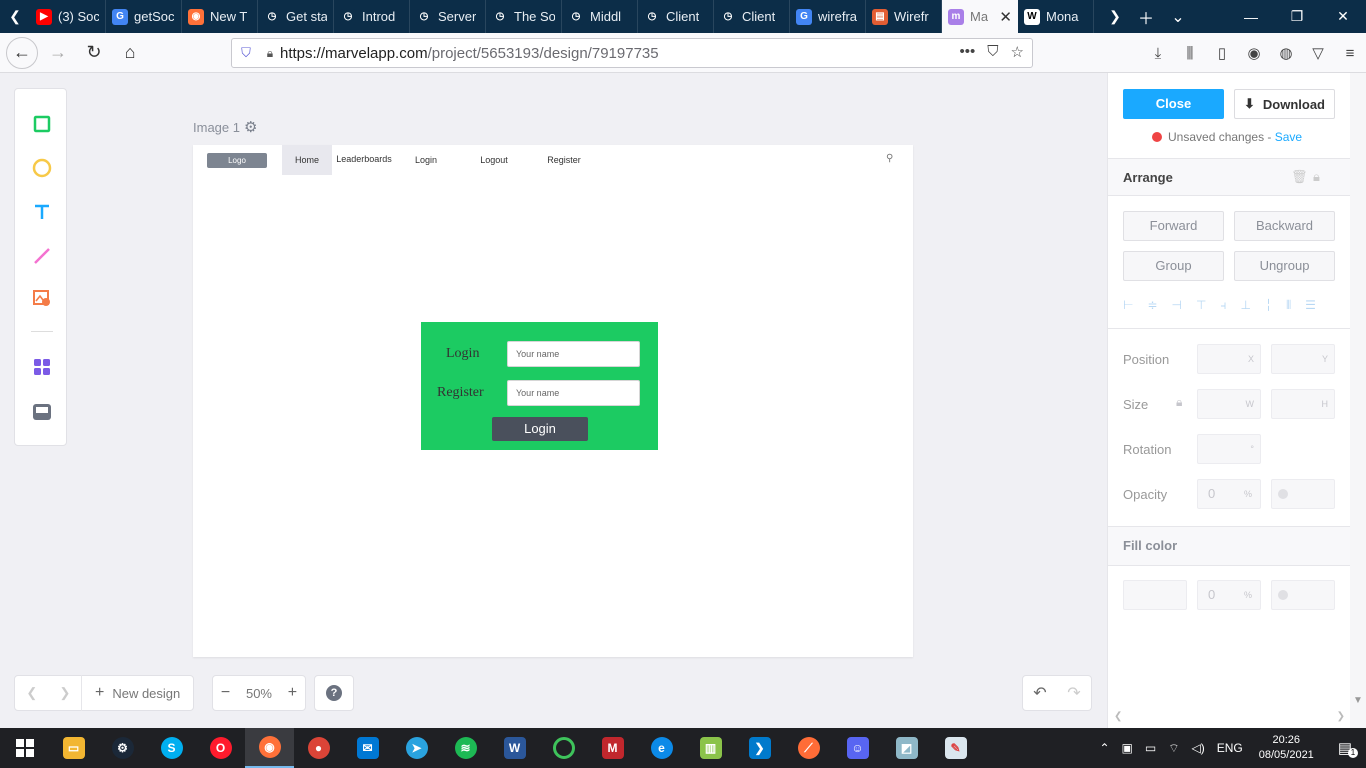 Image resolution: width=1366 pixels, height=768 pixels. I want to click on browser-tab: ◷ Server, so click(448, 16).